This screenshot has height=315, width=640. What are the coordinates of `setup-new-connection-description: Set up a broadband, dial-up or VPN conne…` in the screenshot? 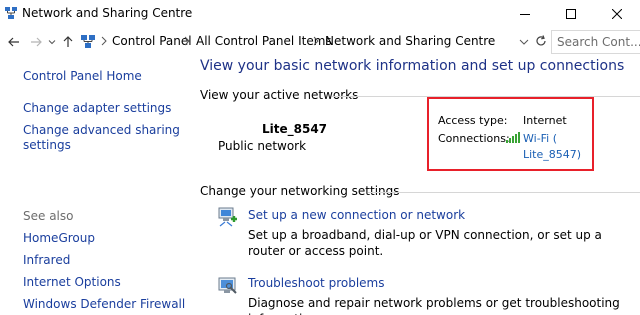 It's located at (425, 243).